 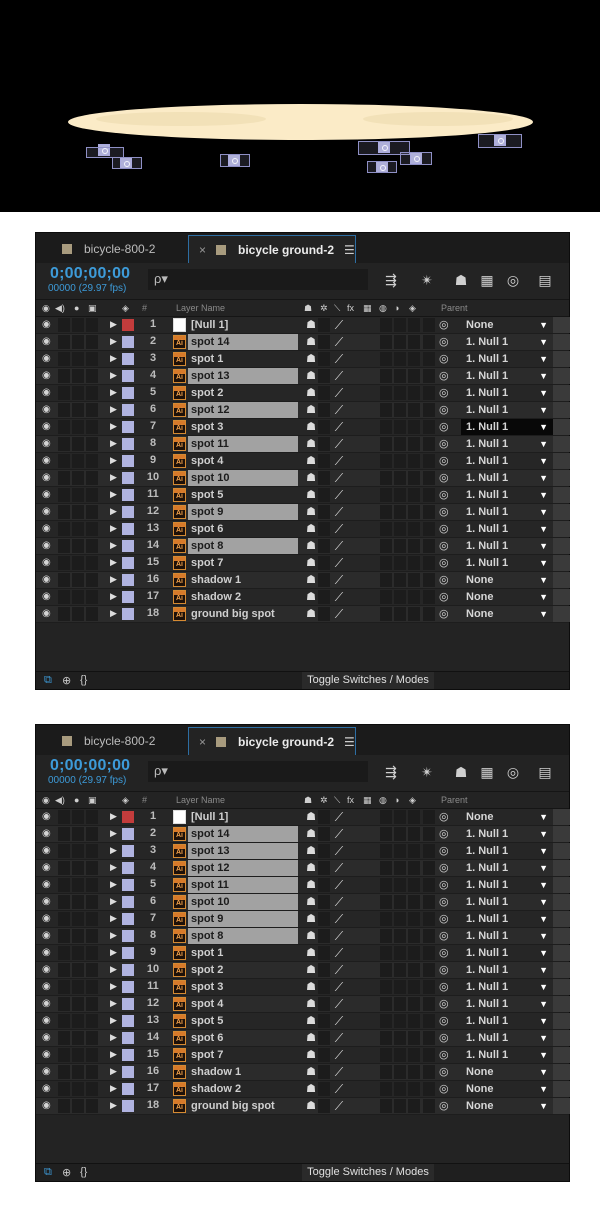 I want to click on layer-row: ◉ ▶ 8 spot 8 ☗ ⟋ ◎ 1. Null 1 ▼, so click(x=303, y=936).